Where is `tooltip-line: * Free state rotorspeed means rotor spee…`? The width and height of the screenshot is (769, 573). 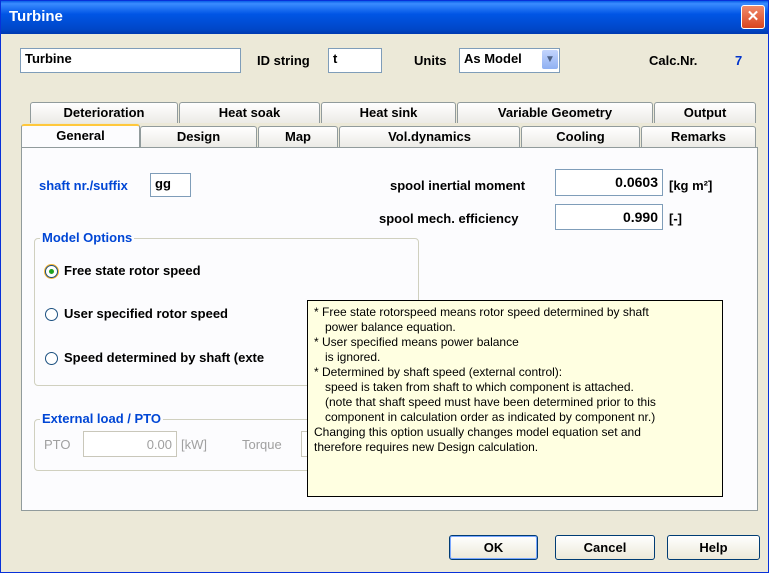 tooltip-line: * Free state rotorspeed means rotor spee… is located at coordinates (481, 312).